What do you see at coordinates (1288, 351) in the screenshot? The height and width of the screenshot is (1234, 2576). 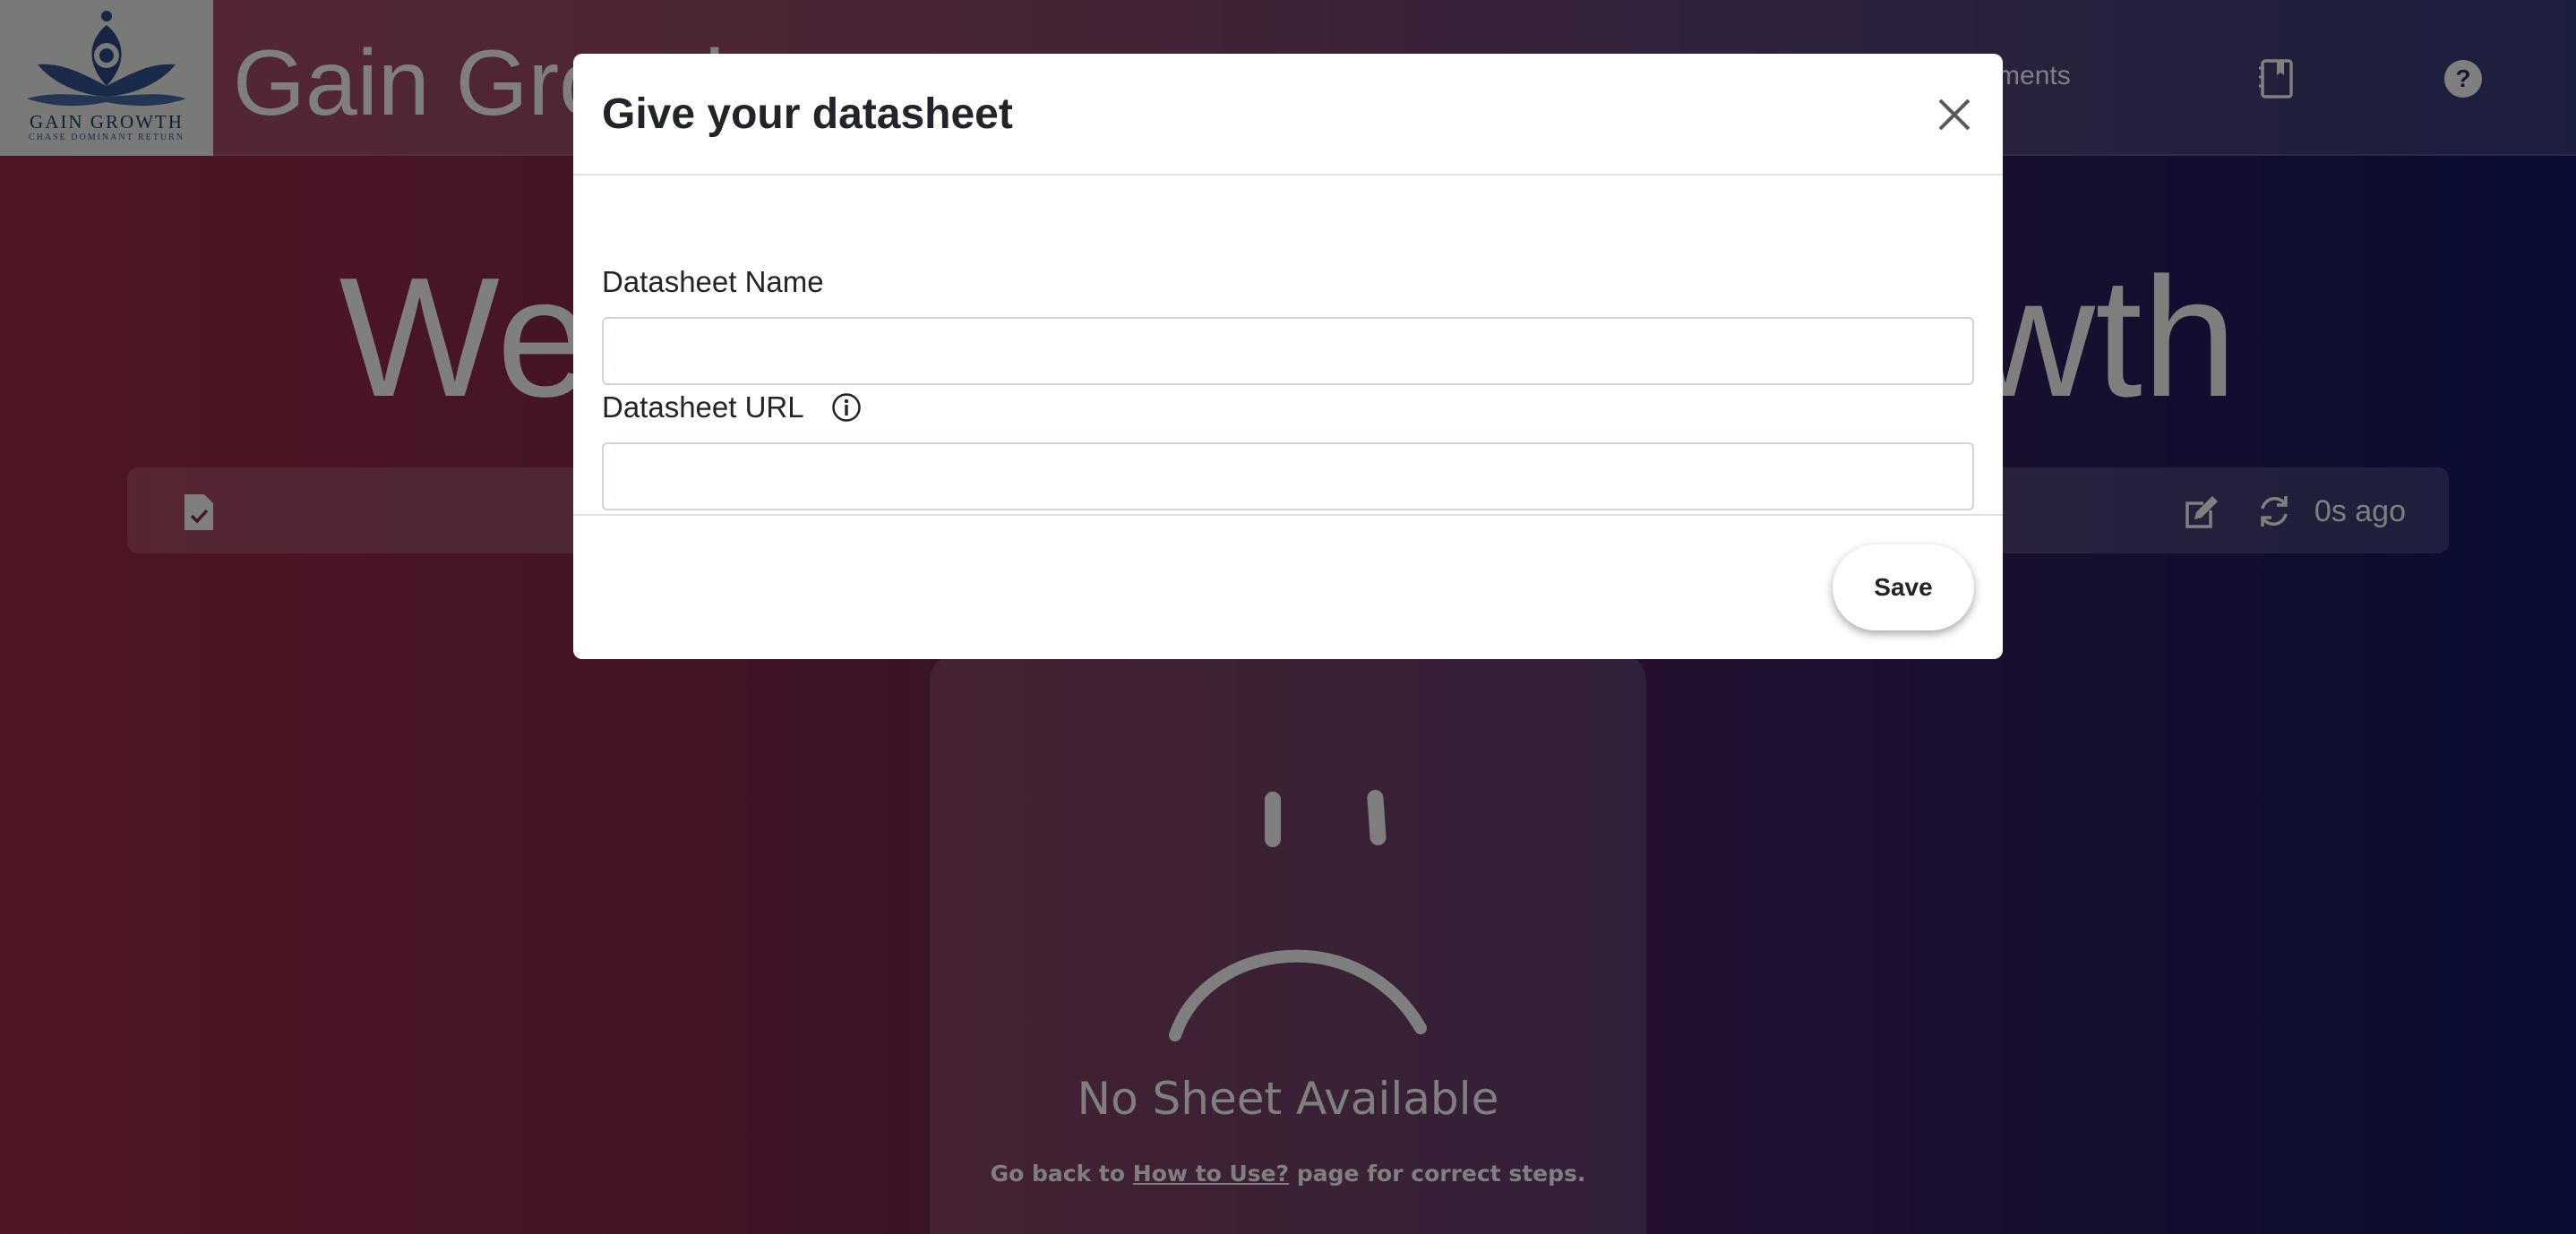 I see `datasheet-name-input` at bounding box center [1288, 351].